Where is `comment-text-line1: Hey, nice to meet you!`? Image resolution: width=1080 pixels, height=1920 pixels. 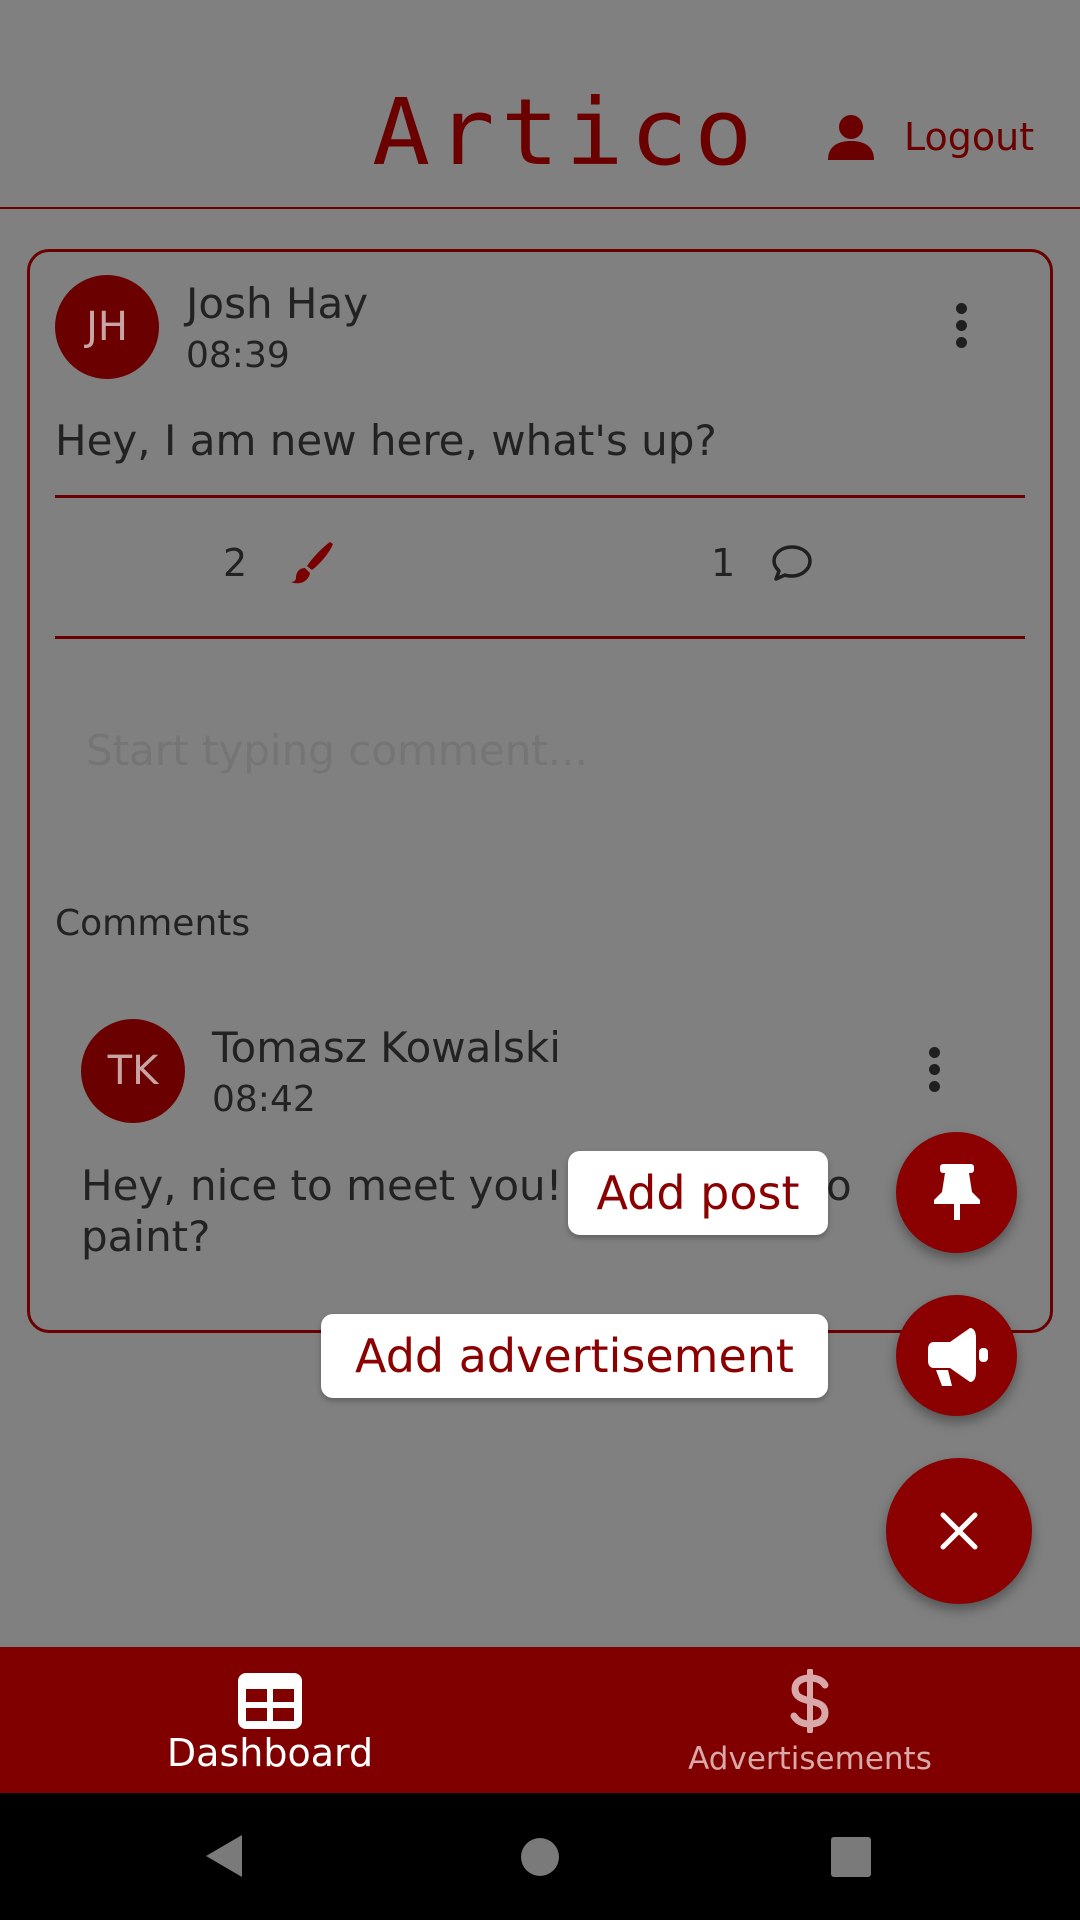 comment-text-line1: Hey, nice to meet you! is located at coordinates (322, 1185).